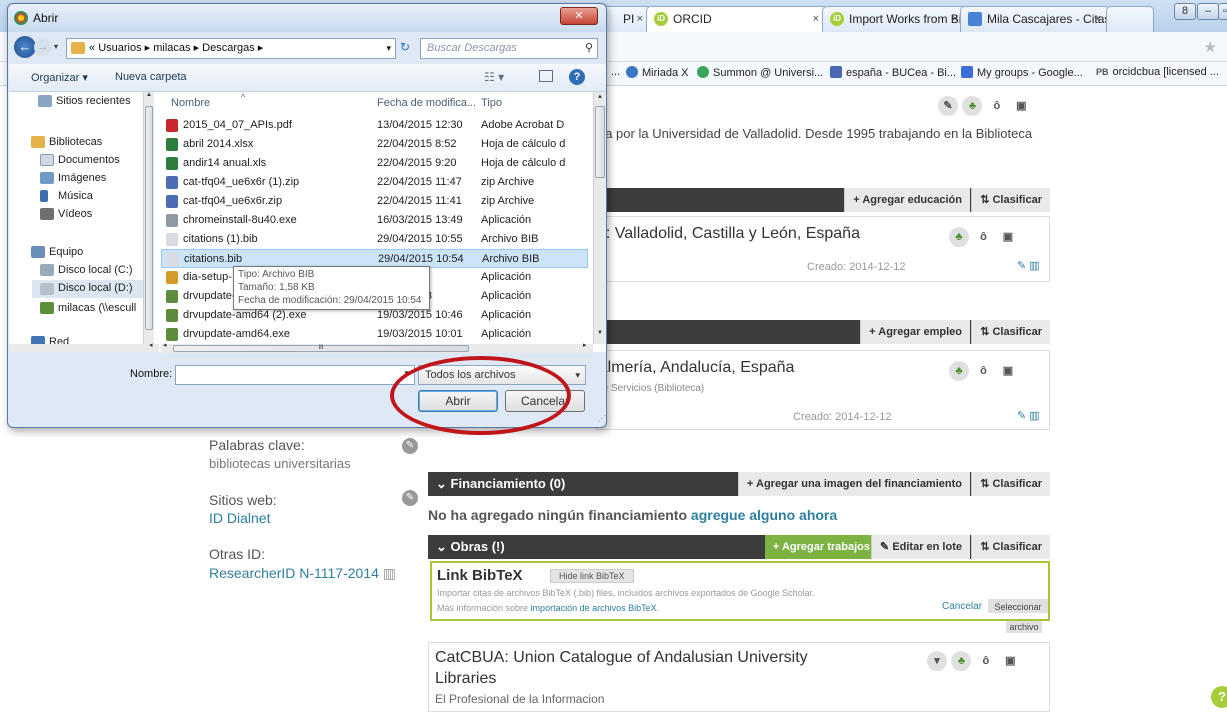 This screenshot has width=1227, height=712. Describe the element at coordinates (853, 484) in the screenshot. I see `add-funding-button: + Agregar una imagen del financiamiento` at that location.